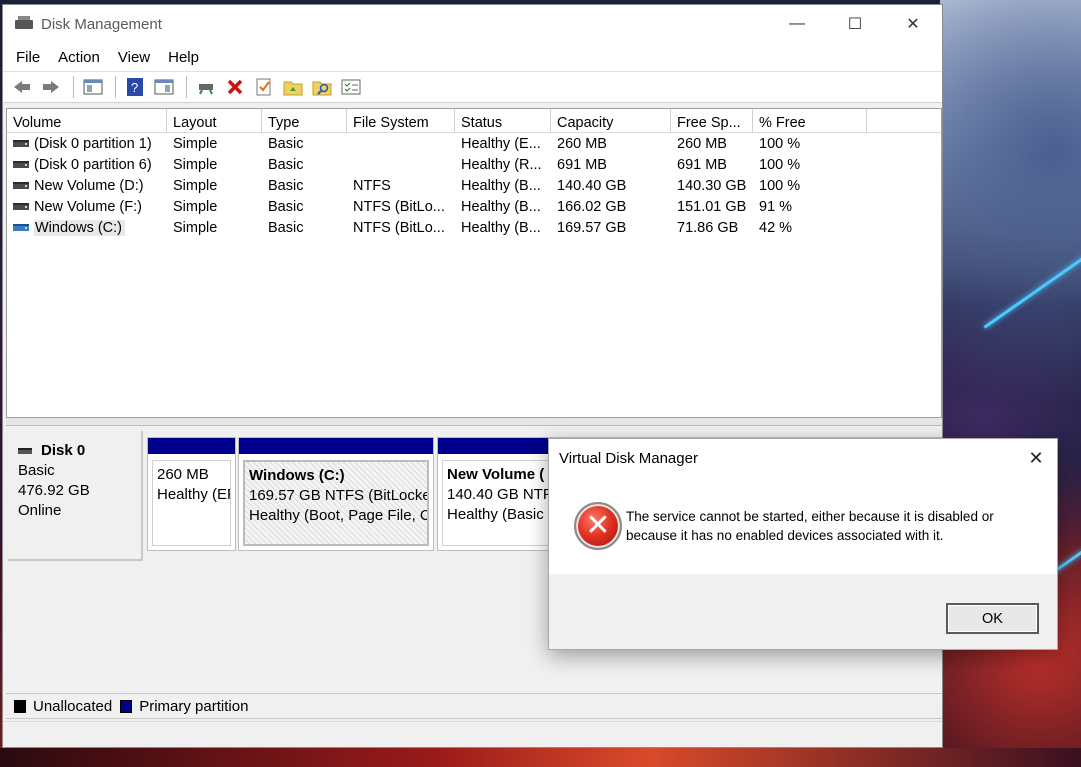  What do you see at coordinates (810, 121) in the screenshot?
I see `column-percent-free: % Free` at bounding box center [810, 121].